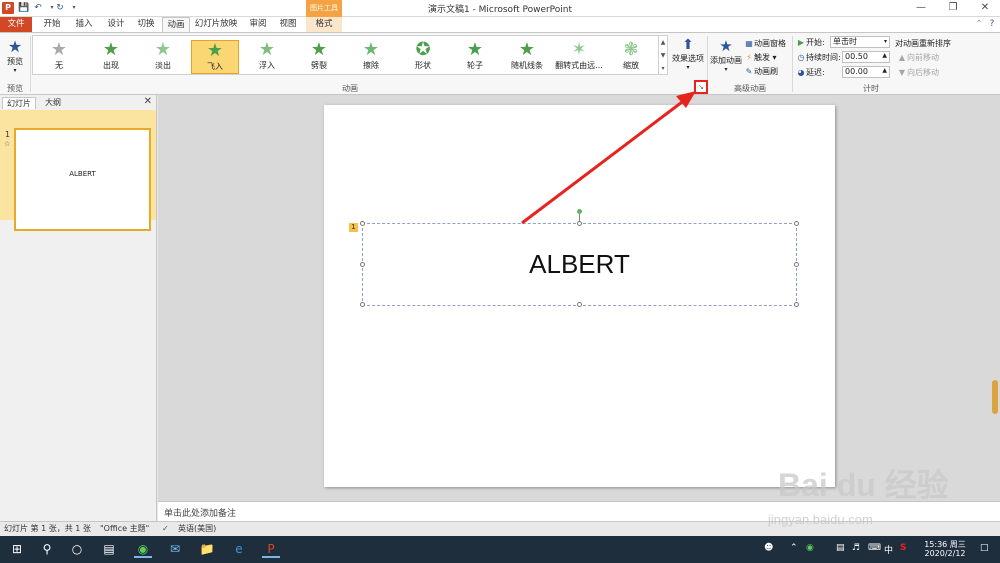 This screenshot has height=563, width=1000. Describe the element at coordinates (319, 57) in the screenshot. I see `animation-split: ★ 劈裂` at that location.